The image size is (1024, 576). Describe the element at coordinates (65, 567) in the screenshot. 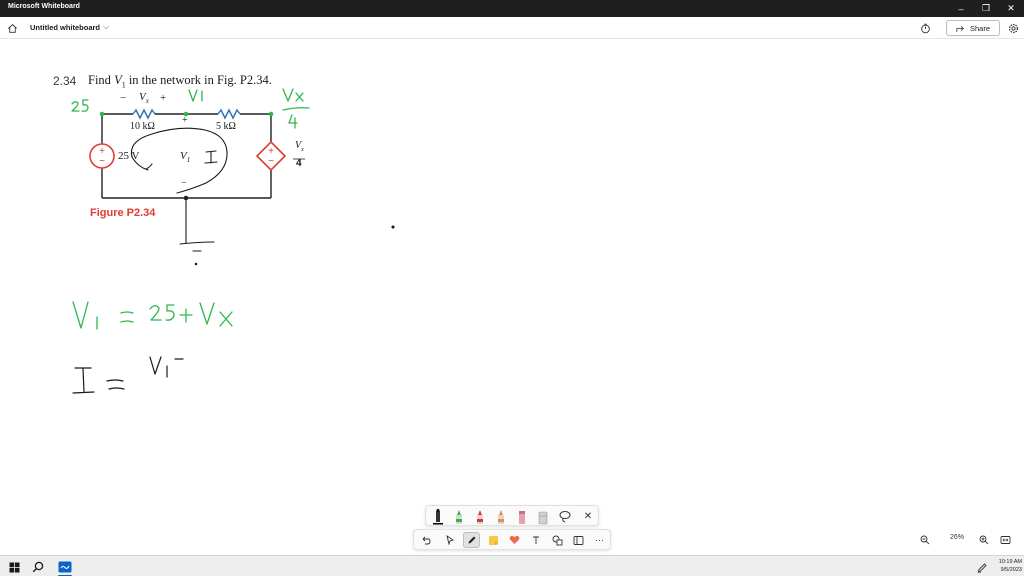

I see `whiteboard-app-icon` at that location.